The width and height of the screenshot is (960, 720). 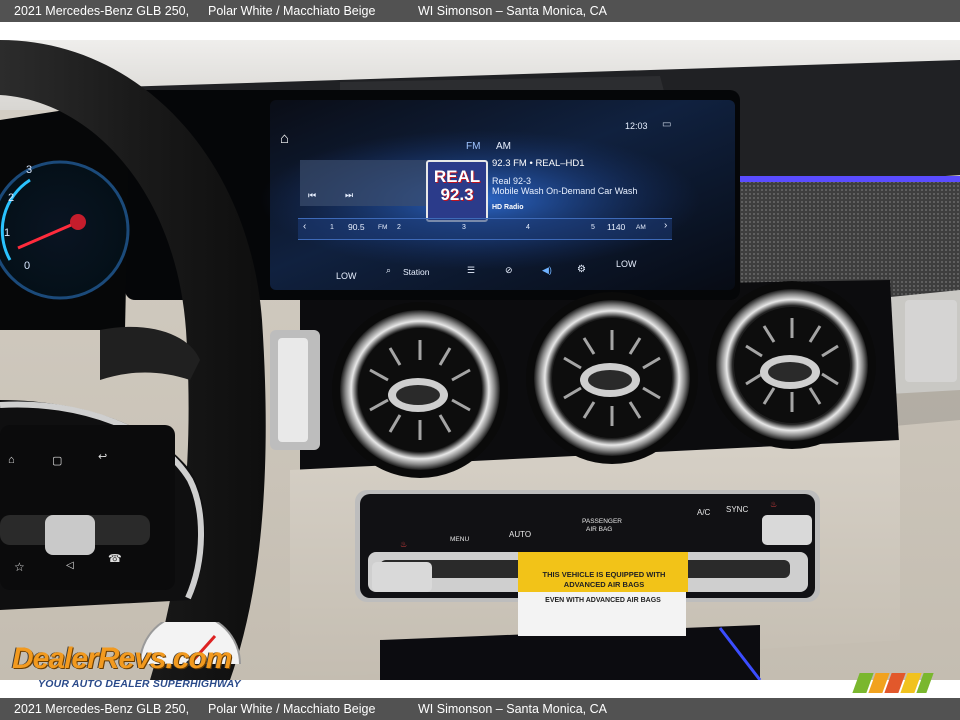 I want to click on preset-5-freq: 1140, so click(x=616, y=227).